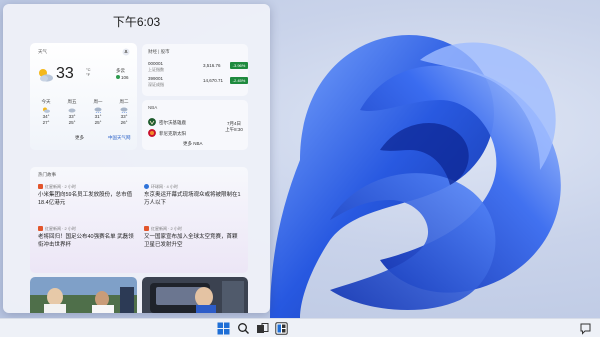  I want to click on stock-value: 3,516.76, so click(212, 65).